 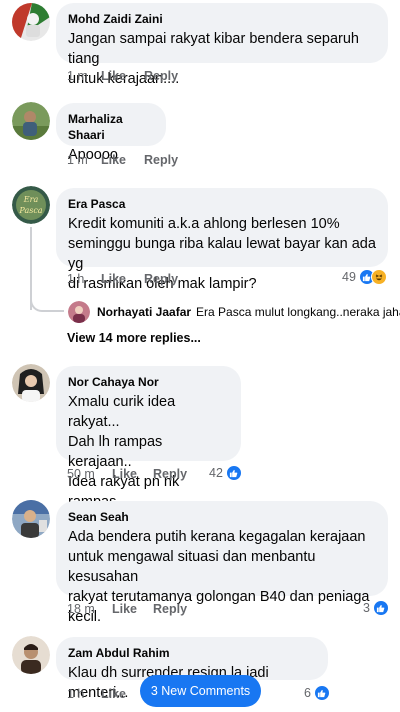 I want to click on comment-actions: 1 h Like Reply, so click(x=122, y=279).